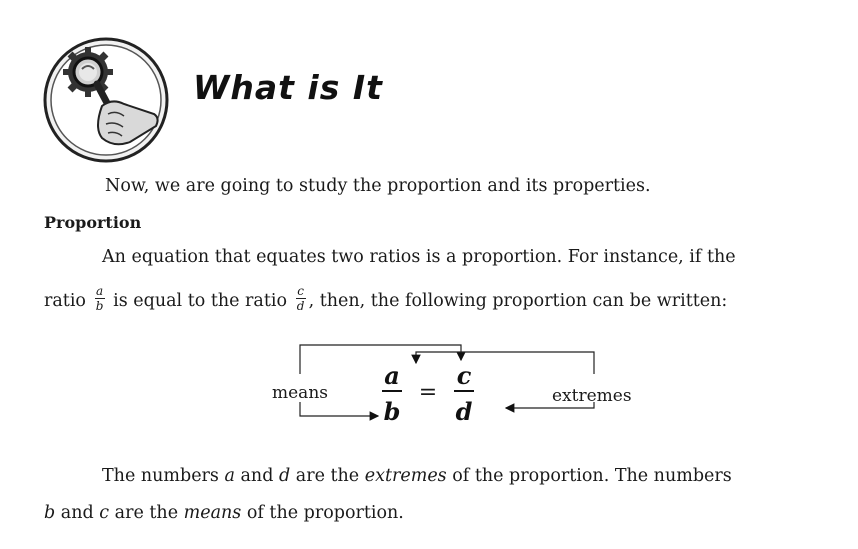 This screenshot has width=858, height=549. I want to click on means-label: means, so click(300, 393).